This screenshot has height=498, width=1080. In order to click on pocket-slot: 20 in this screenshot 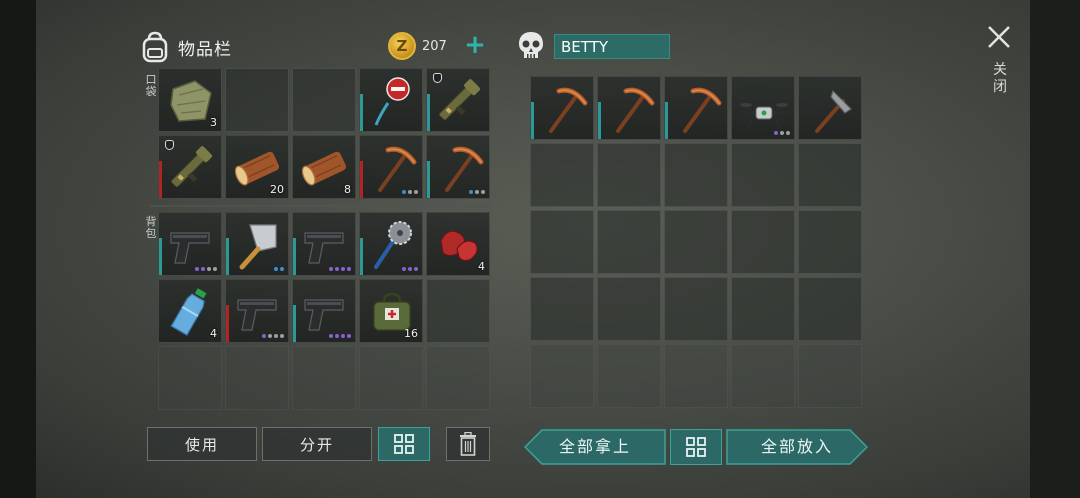, I will do `click(257, 167)`.